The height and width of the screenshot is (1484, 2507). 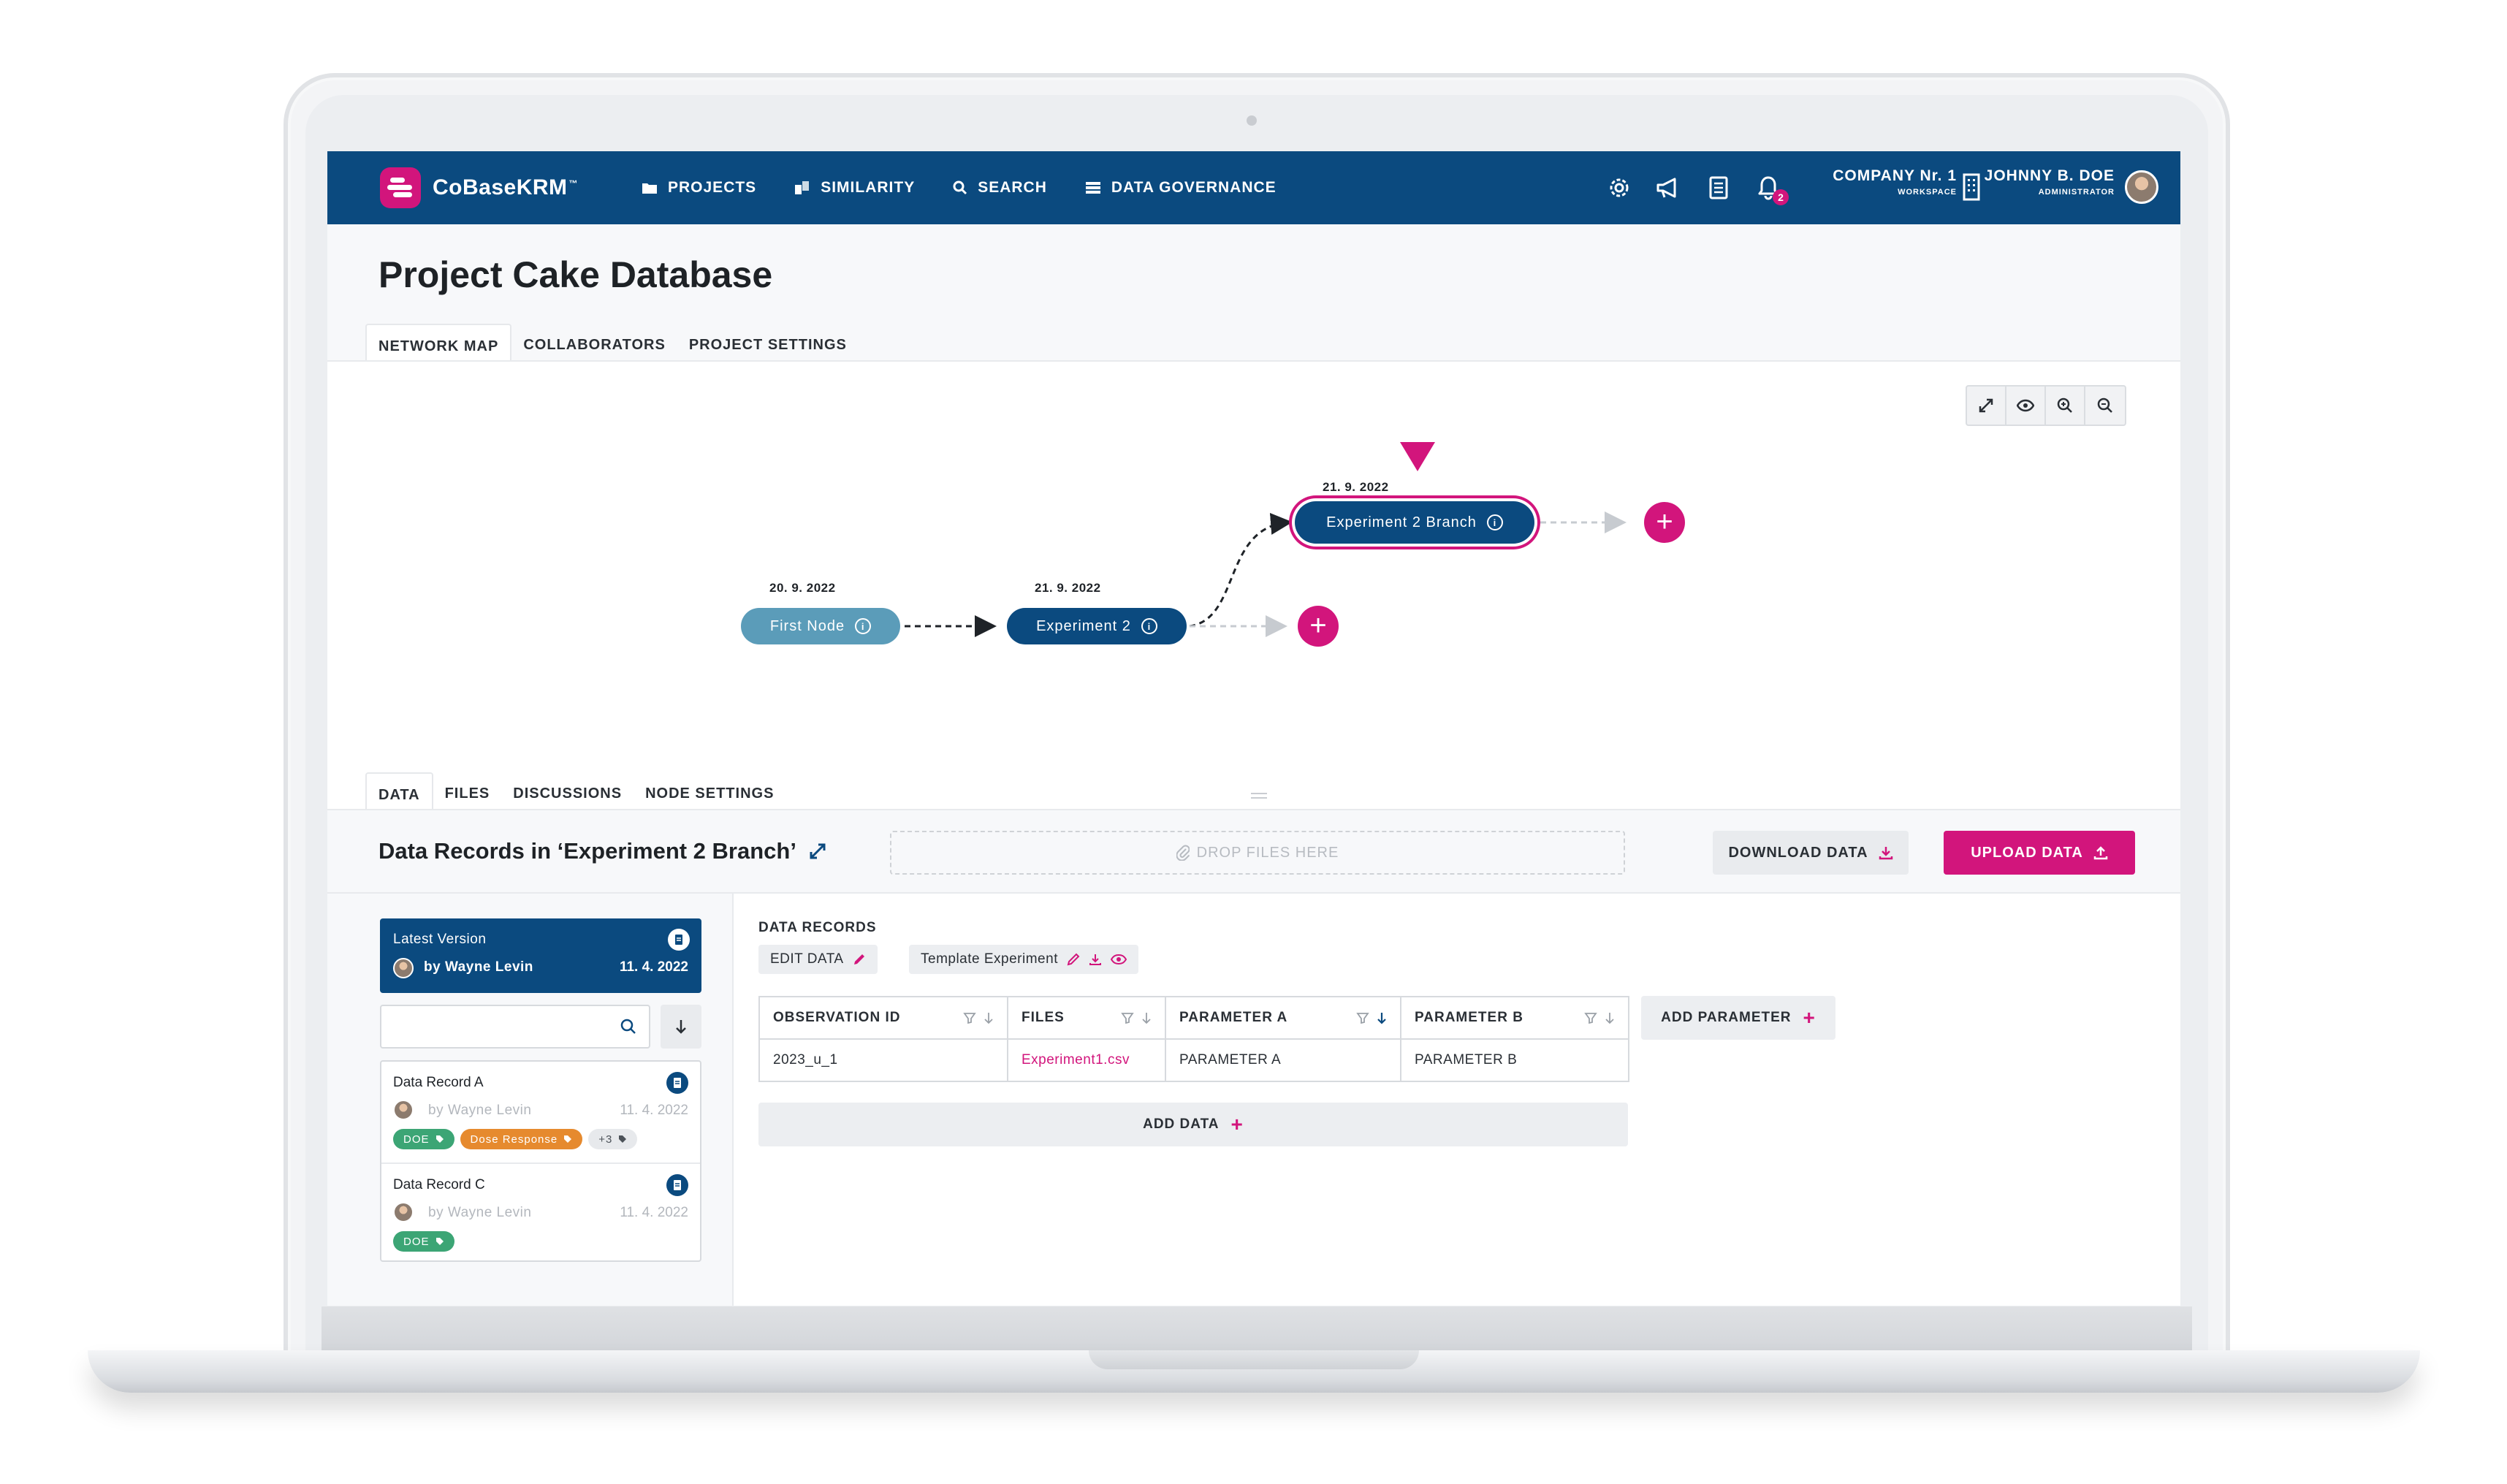 I want to click on tab-discussions: DISCUSSIONS, so click(x=567, y=792).